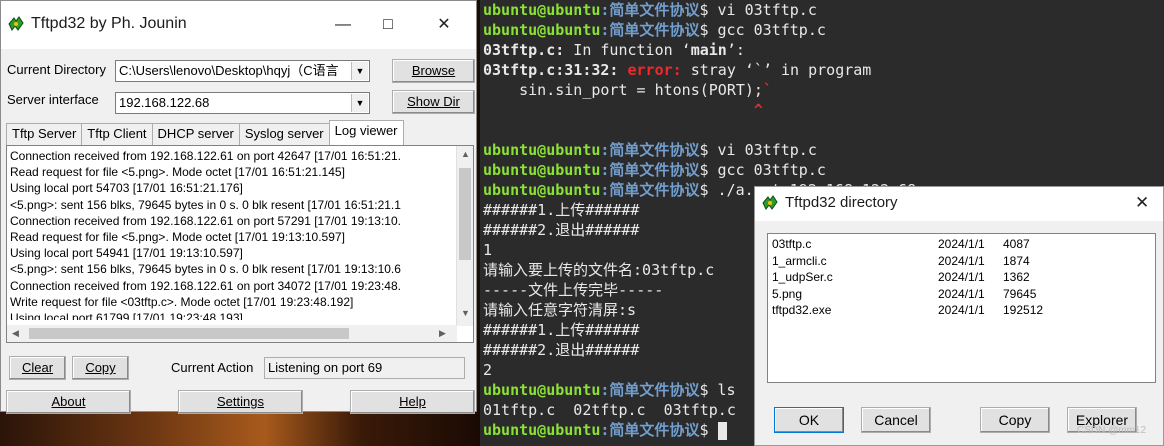 This screenshot has width=1164, height=446. What do you see at coordinates (15, 333) in the screenshot?
I see `scroll-left-icon: ◀` at bounding box center [15, 333].